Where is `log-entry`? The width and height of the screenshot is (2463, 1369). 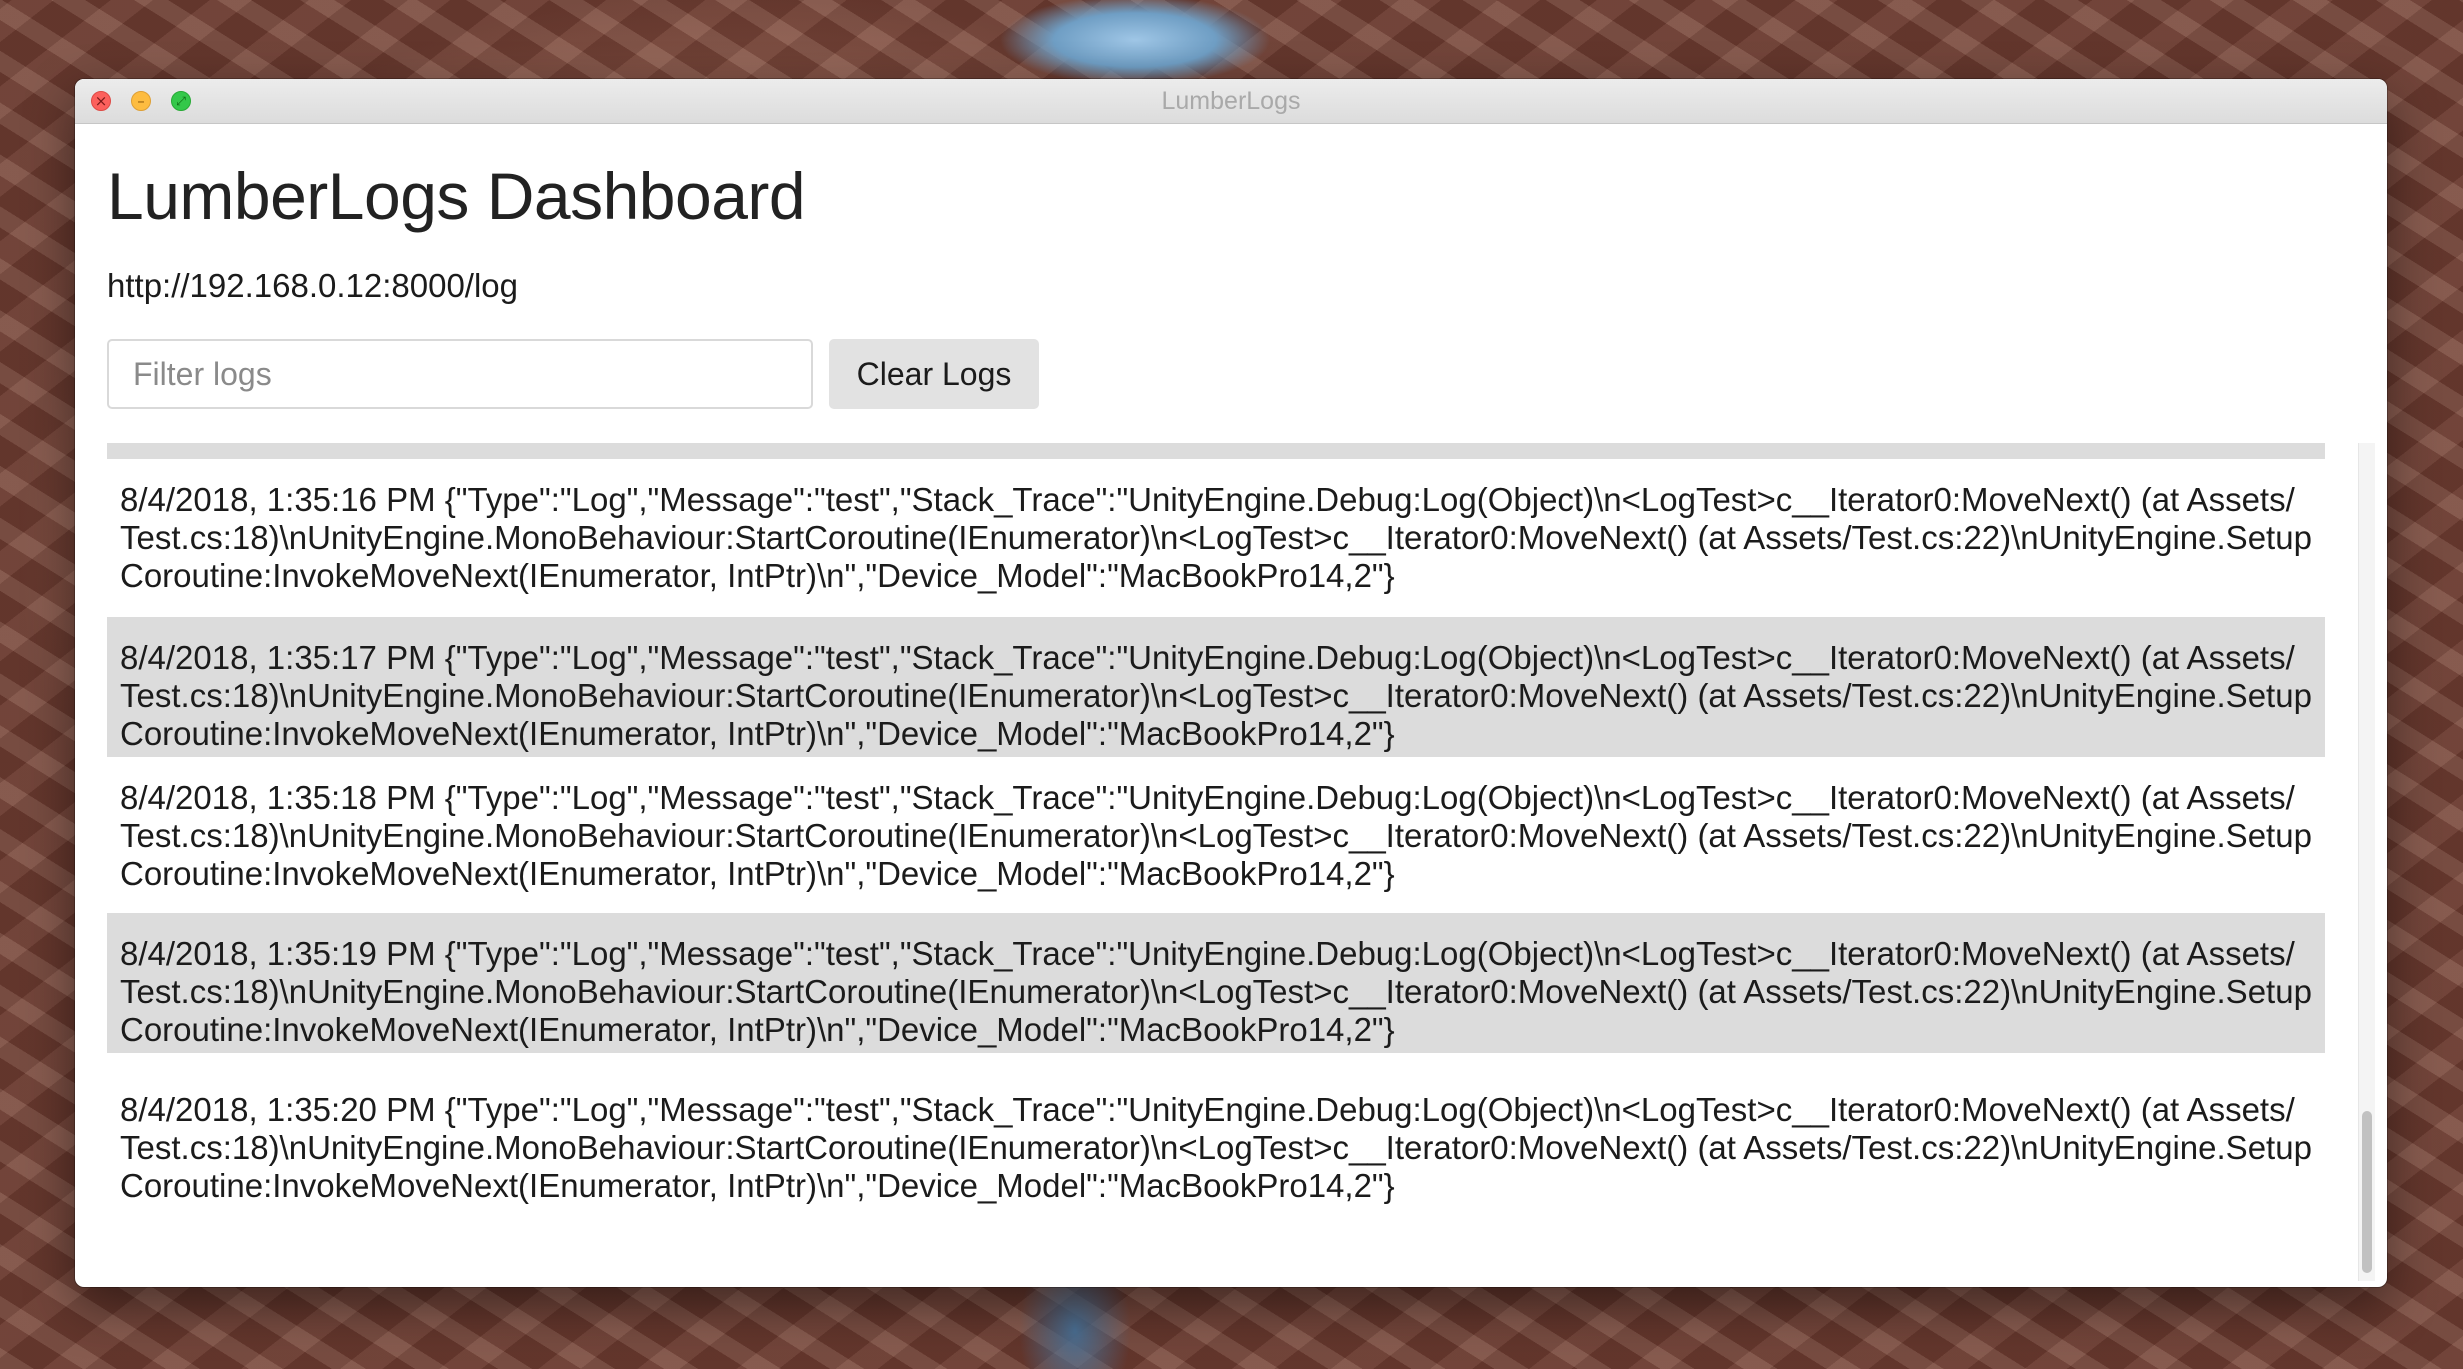
log-entry is located at coordinates (1216, 451).